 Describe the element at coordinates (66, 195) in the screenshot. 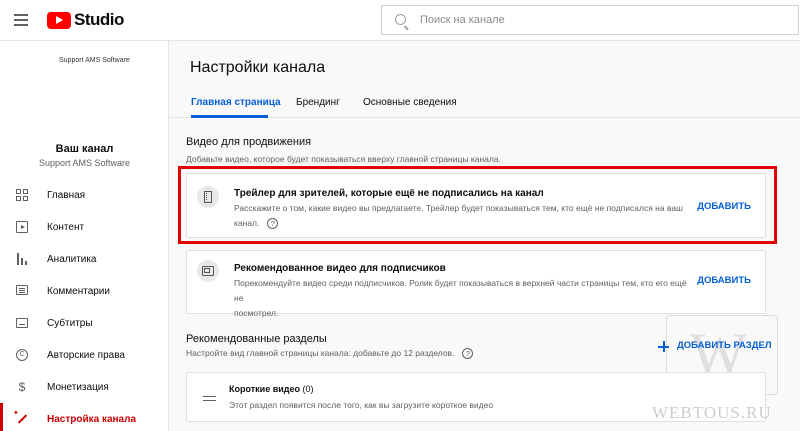

I see `sidebar-item-label: Главная` at that location.